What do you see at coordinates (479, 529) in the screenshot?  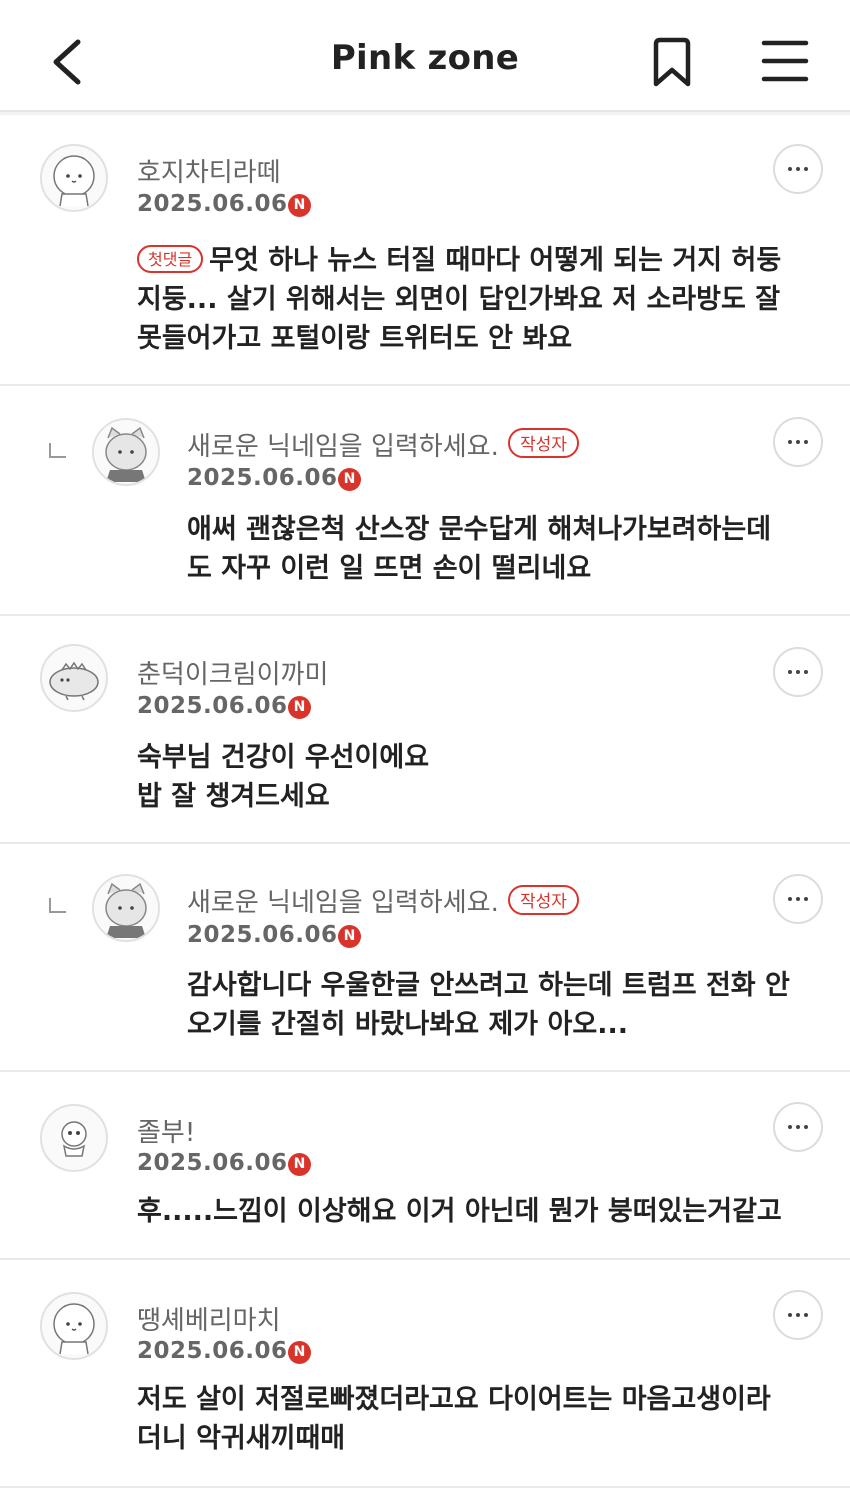 I see `comment-line: 애써 괜찮은척 산스장 문수답게 해쳐나가보려하는데` at bounding box center [479, 529].